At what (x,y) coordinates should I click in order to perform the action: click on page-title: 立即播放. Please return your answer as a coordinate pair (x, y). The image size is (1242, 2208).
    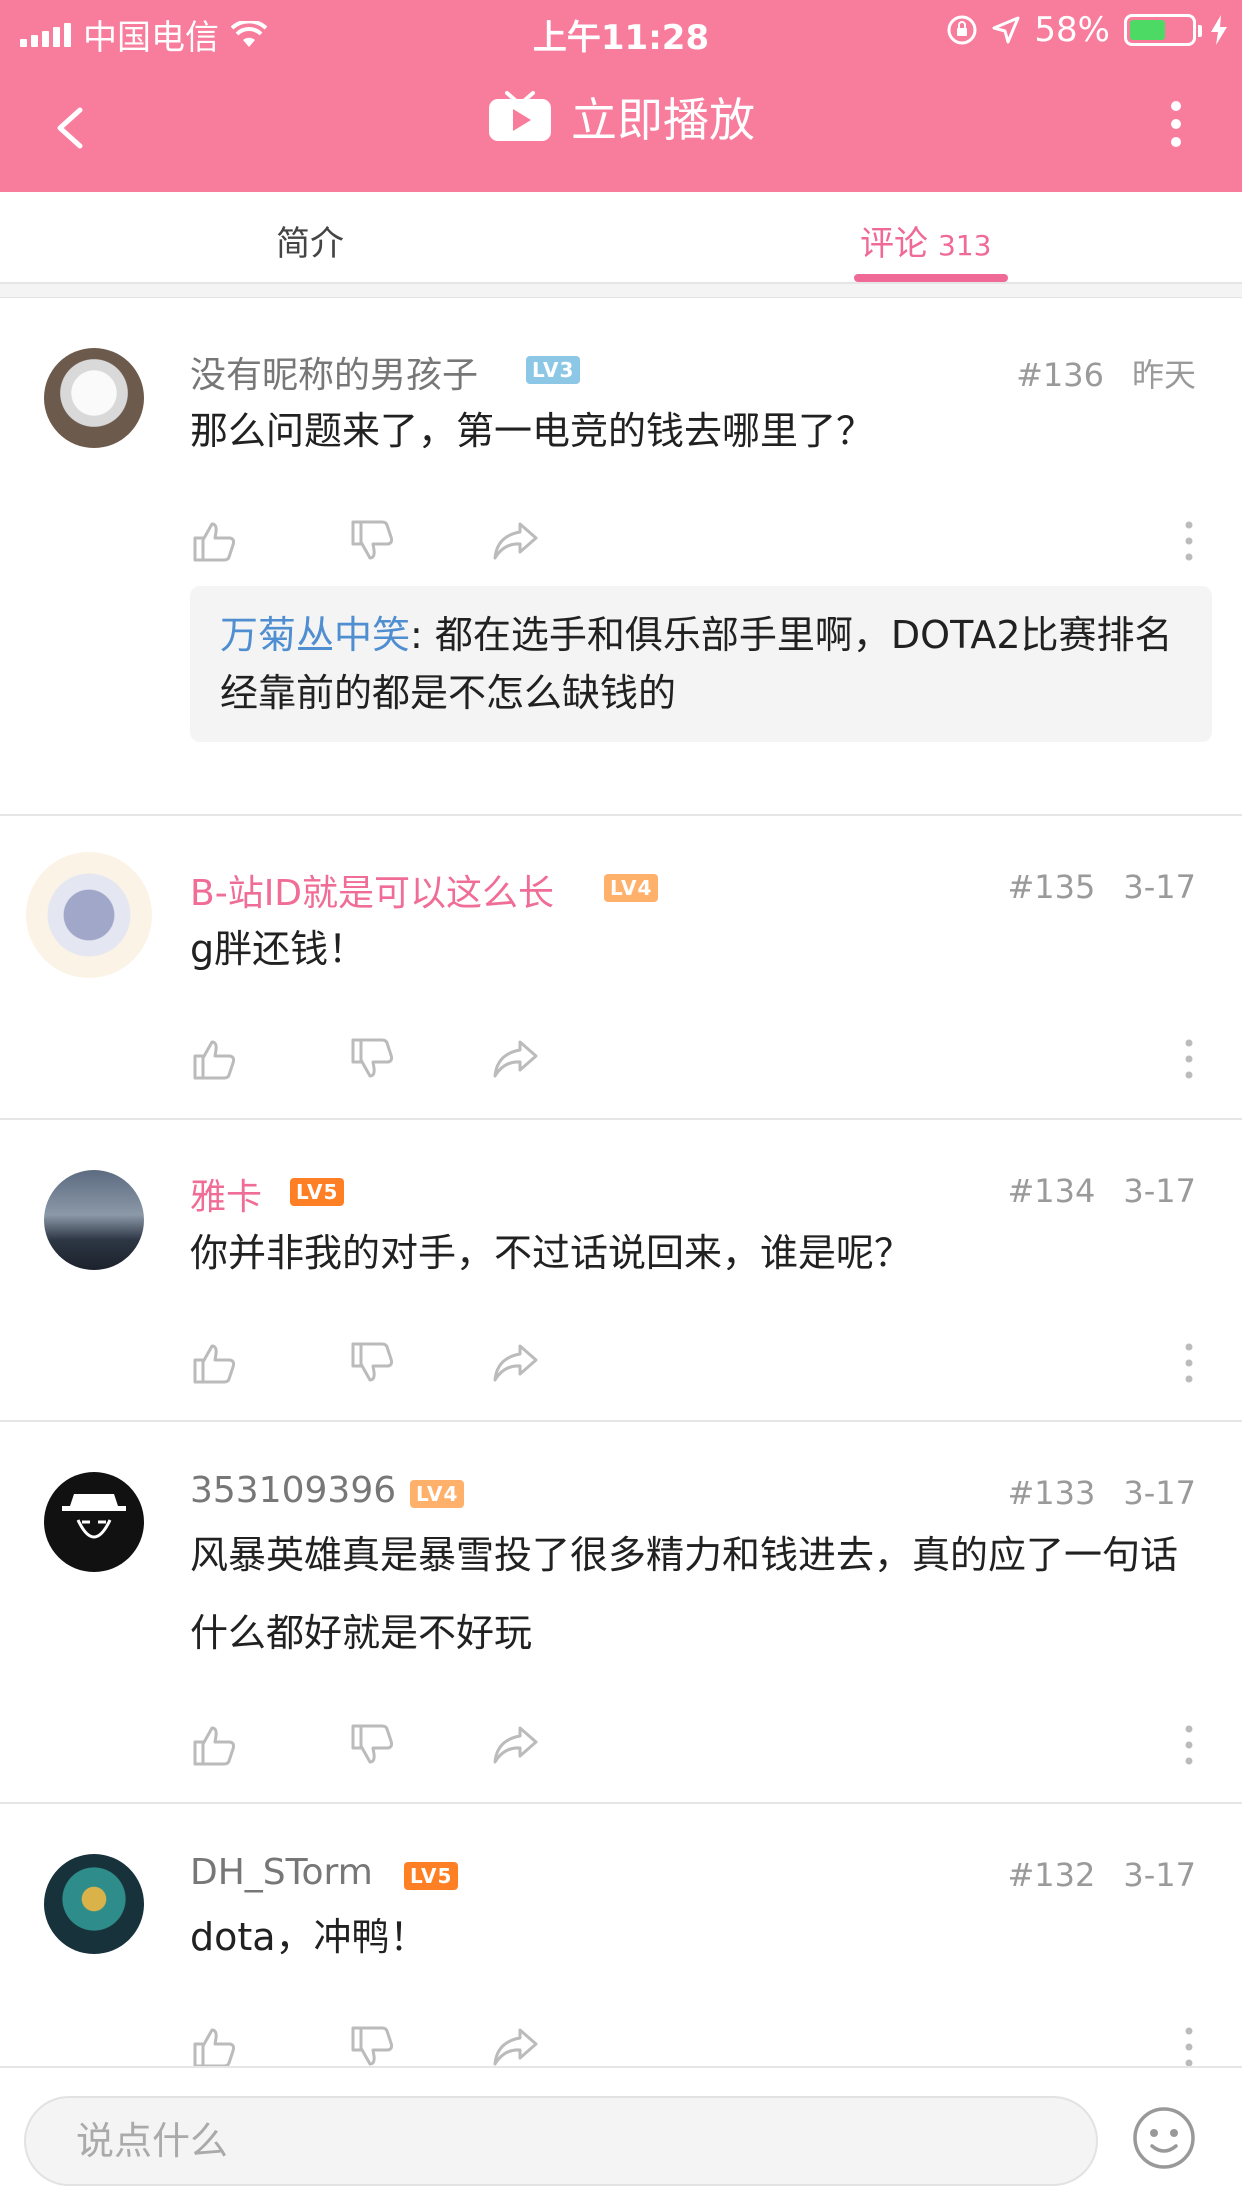
    Looking at the image, I should click on (621, 117).